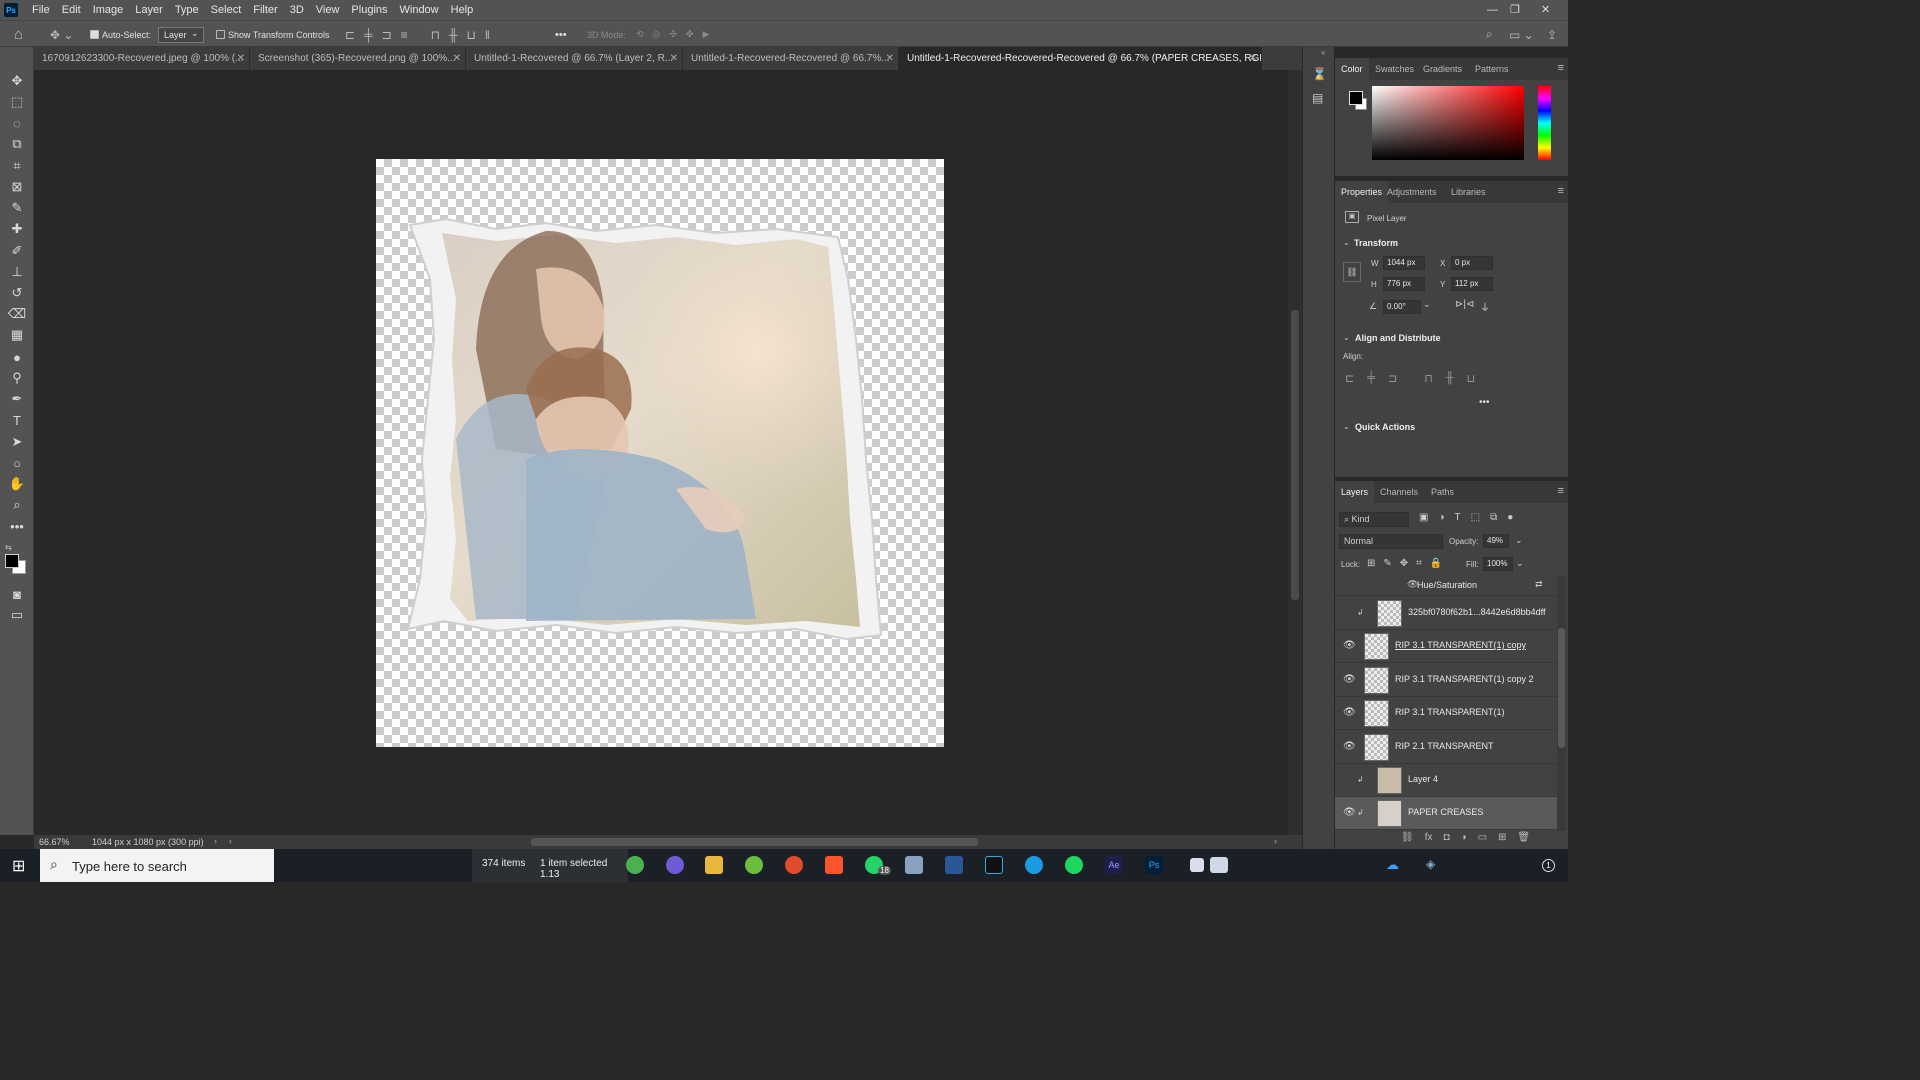  What do you see at coordinates (1404, 263) in the screenshot?
I see `width-field: 1044 px` at bounding box center [1404, 263].